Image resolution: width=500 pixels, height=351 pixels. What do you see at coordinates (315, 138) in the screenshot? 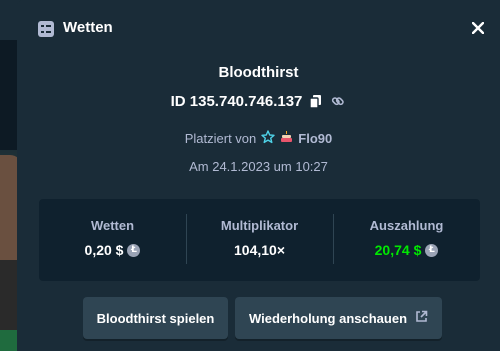
I see `username-link: Flo90` at bounding box center [315, 138].